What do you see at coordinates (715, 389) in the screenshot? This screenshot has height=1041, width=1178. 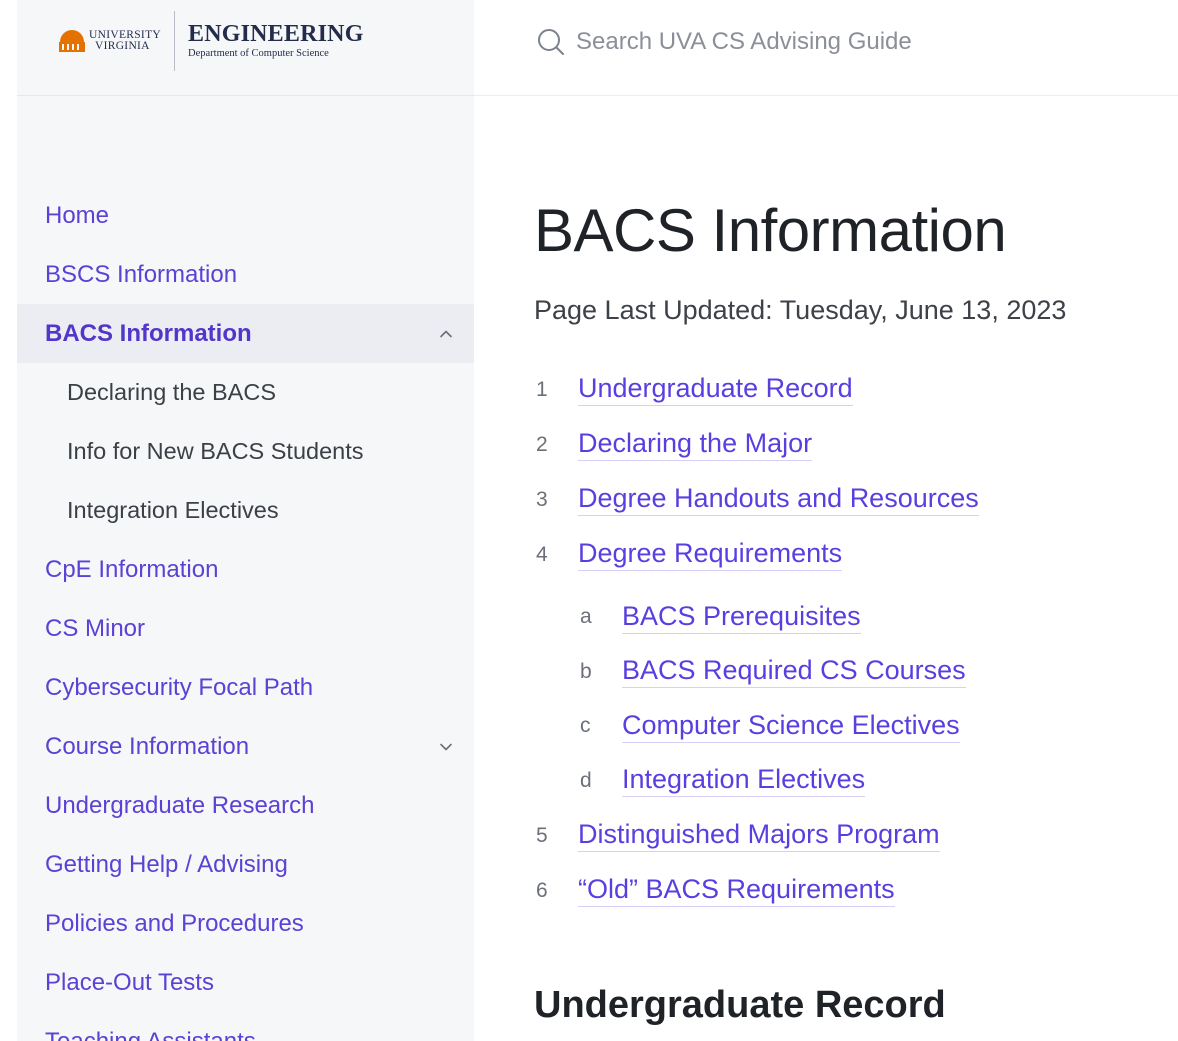 I see `toc-link-undergraduate-record: Undergraduate Record` at bounding box center [715, 389].